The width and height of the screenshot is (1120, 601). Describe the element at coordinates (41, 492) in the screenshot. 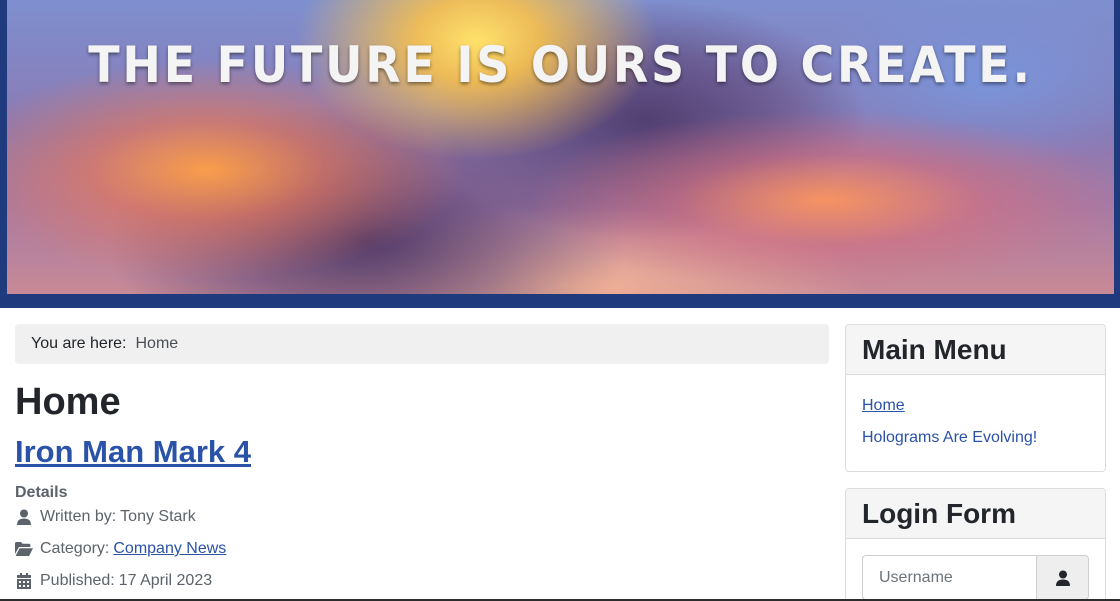

I see `article-details-label: Details` at that location.